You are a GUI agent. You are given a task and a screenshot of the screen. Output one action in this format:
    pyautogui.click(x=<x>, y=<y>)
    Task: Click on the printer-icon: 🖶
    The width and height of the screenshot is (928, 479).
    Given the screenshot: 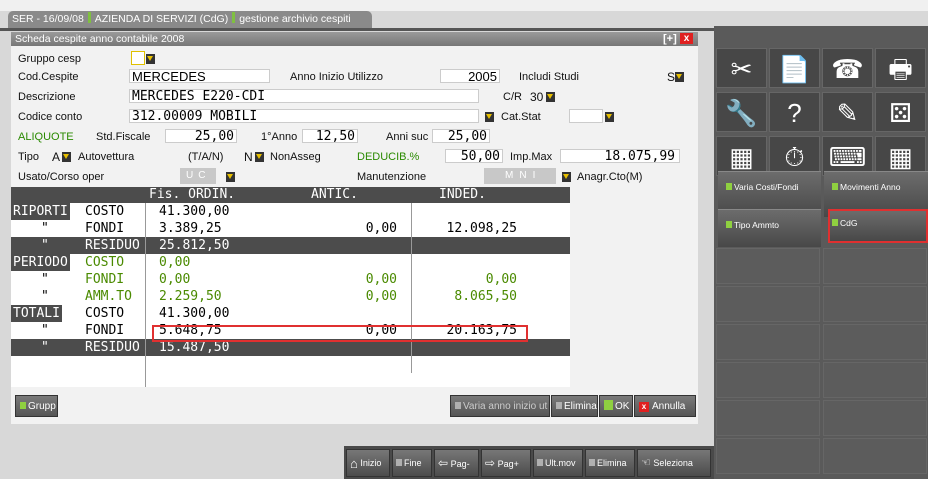 What is the action you would take?
    pyautogui.click(x=900, y=68)
    